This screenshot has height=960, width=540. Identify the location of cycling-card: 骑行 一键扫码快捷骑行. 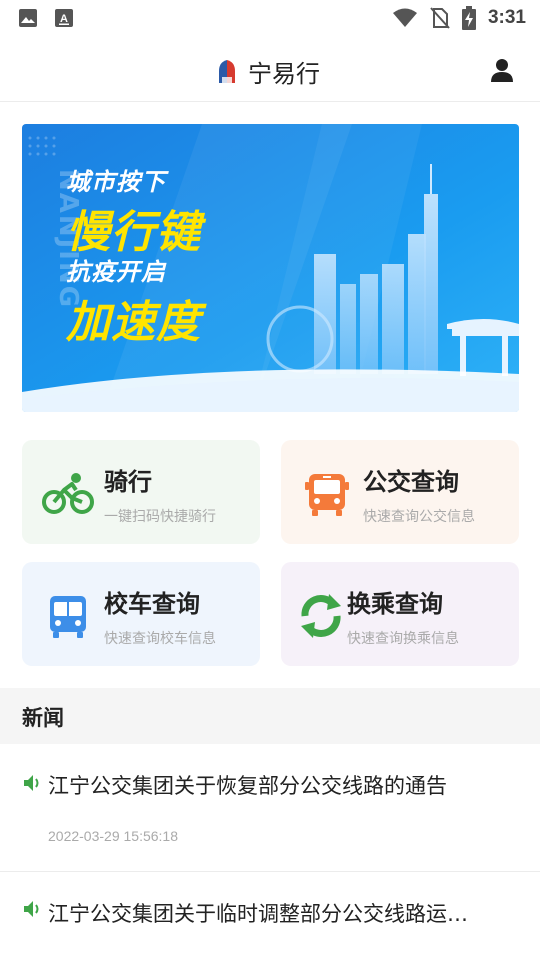
(141, 492).